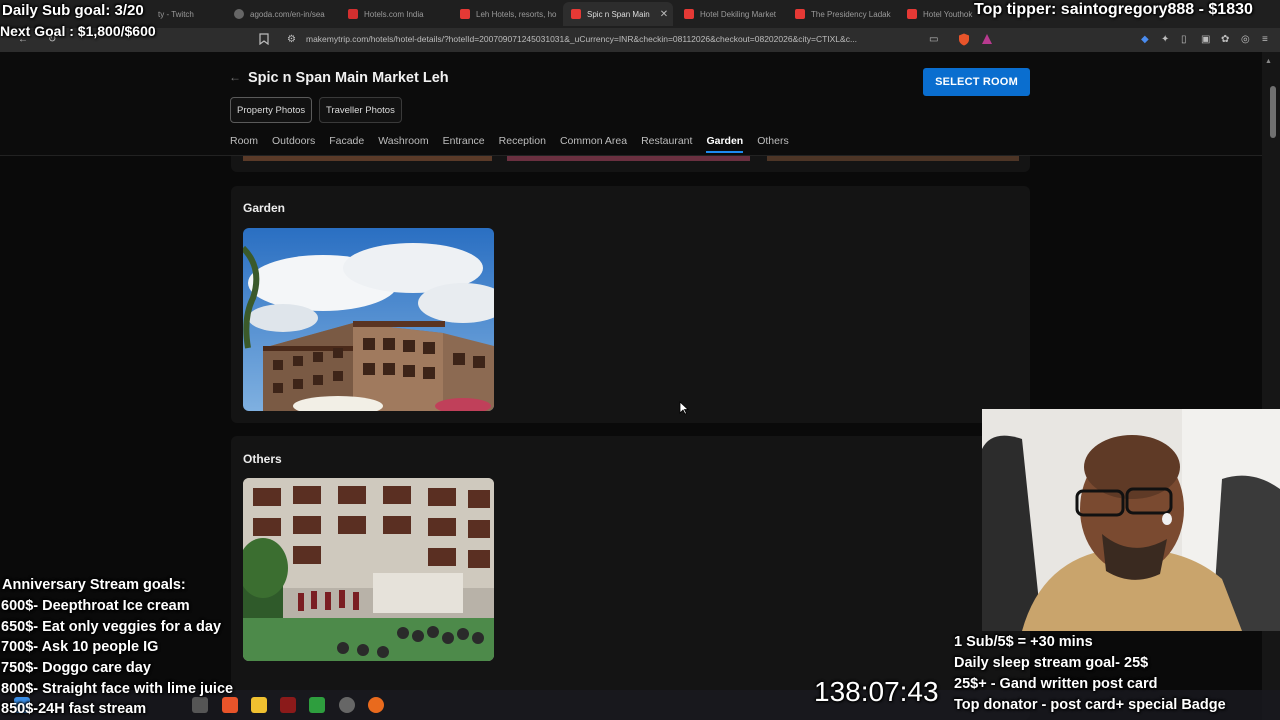  I want to click on tab-label: Hotels.com India, so click(394, 14).